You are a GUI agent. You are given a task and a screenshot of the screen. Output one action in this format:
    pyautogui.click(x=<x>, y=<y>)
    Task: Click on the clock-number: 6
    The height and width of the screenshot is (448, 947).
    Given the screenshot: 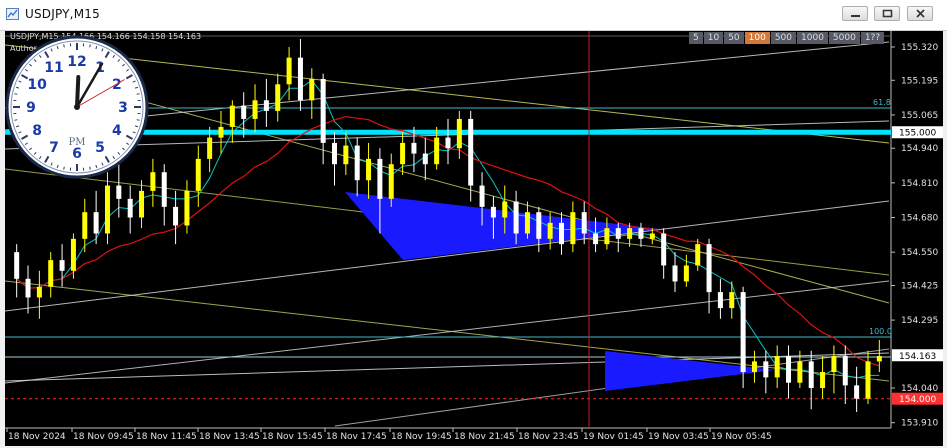 What is the action you would take?
    pyautogui.click(x=77, y=154)
    